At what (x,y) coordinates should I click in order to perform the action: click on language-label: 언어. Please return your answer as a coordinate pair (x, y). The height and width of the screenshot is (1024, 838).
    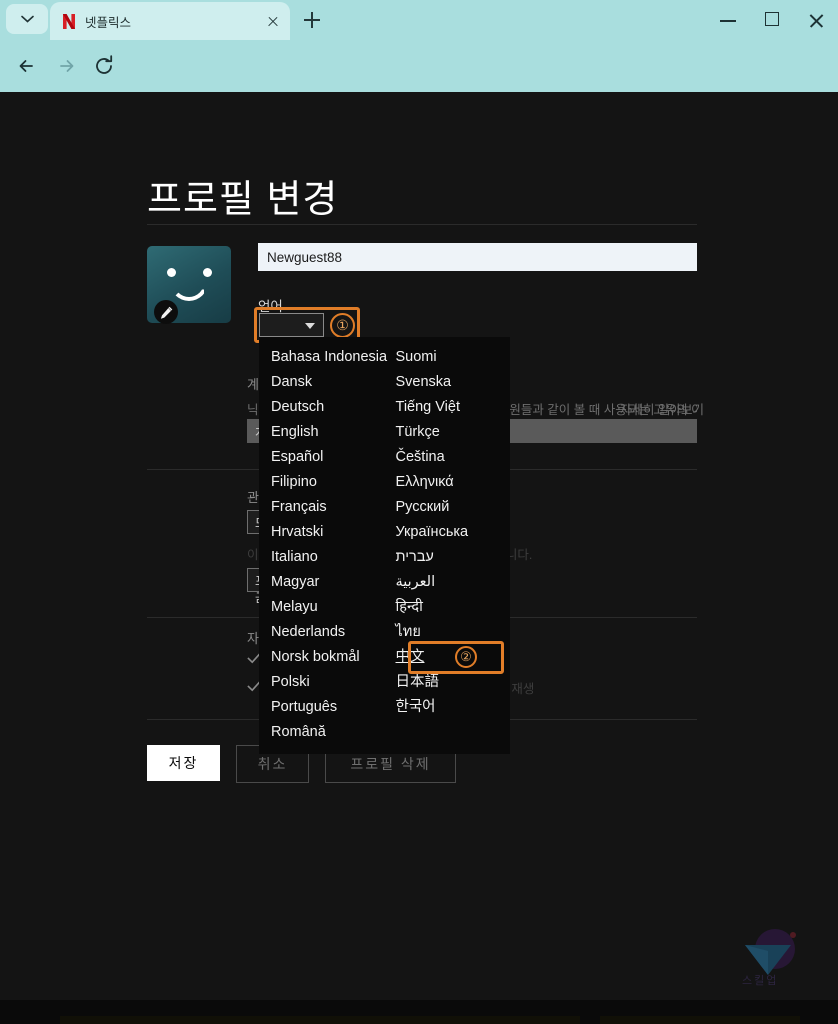
    Looking at the image, I should click on (270, 306).